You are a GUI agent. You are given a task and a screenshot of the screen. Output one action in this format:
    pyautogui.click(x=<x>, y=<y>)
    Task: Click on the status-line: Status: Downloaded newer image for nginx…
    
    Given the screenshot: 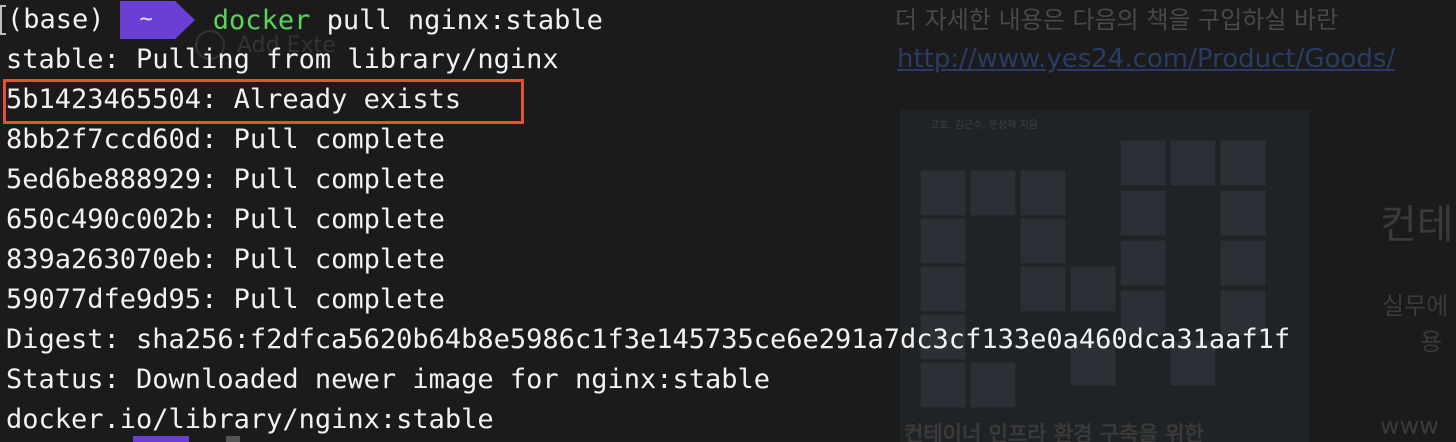 What is the action you would take?
    pyautogui.click(x=388, y=379)
    